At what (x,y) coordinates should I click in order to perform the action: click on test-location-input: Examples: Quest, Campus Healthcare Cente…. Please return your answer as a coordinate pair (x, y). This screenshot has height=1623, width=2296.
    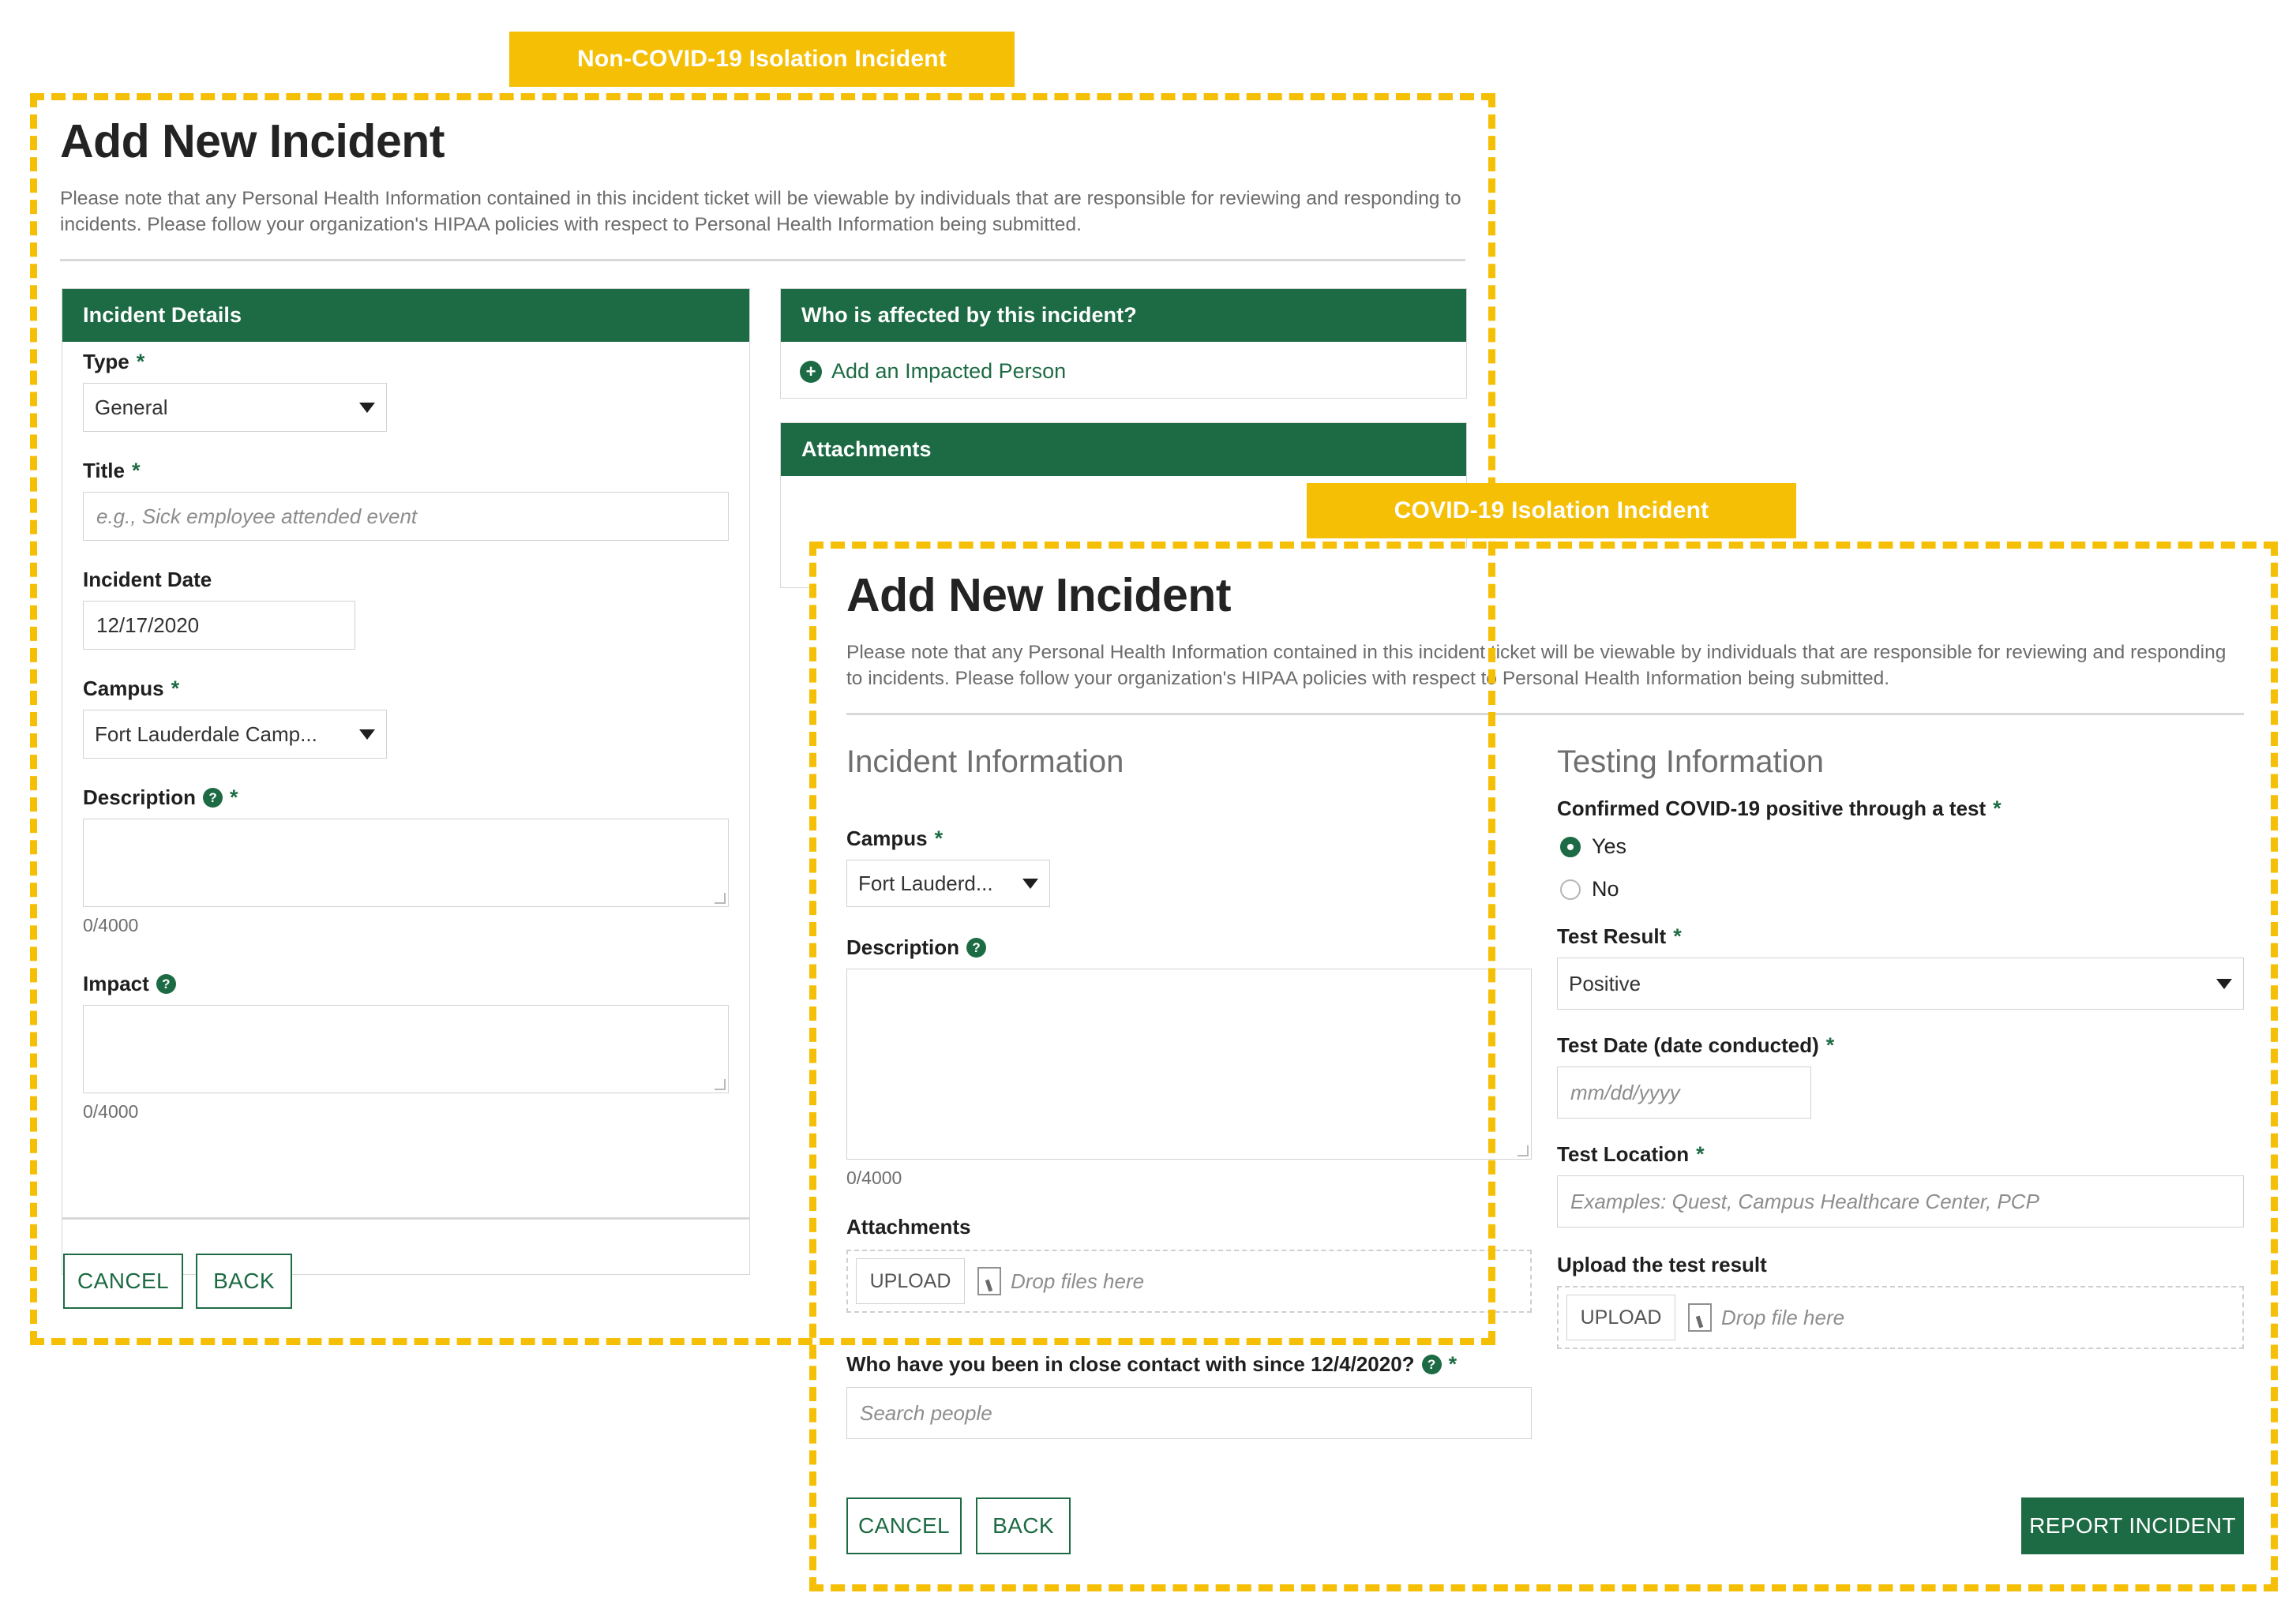
    Looking at the image, I should click on (1900, 1201).